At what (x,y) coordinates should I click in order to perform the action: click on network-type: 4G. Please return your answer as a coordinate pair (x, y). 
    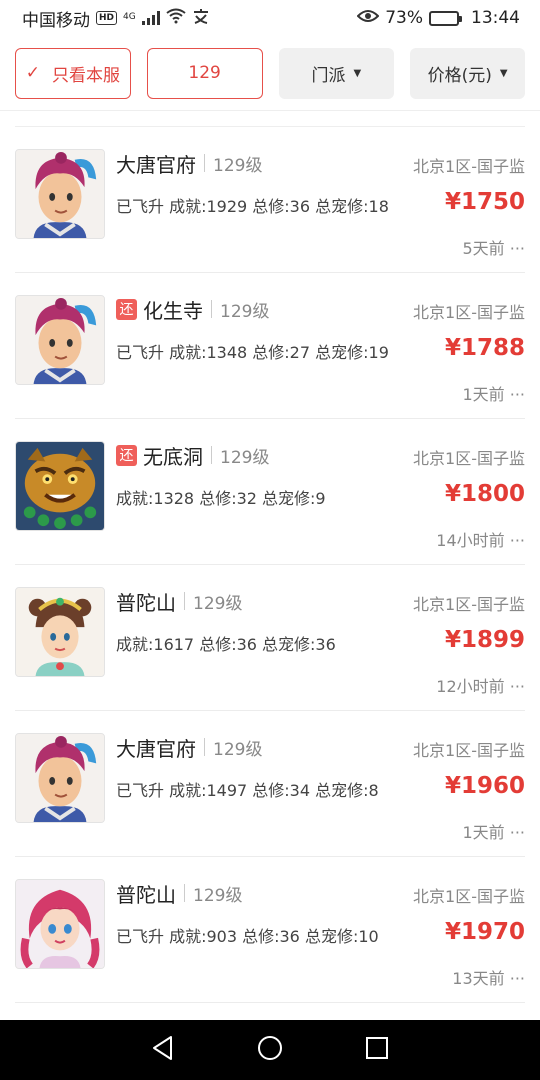
    Looking at the image, I should click on (129, 16).